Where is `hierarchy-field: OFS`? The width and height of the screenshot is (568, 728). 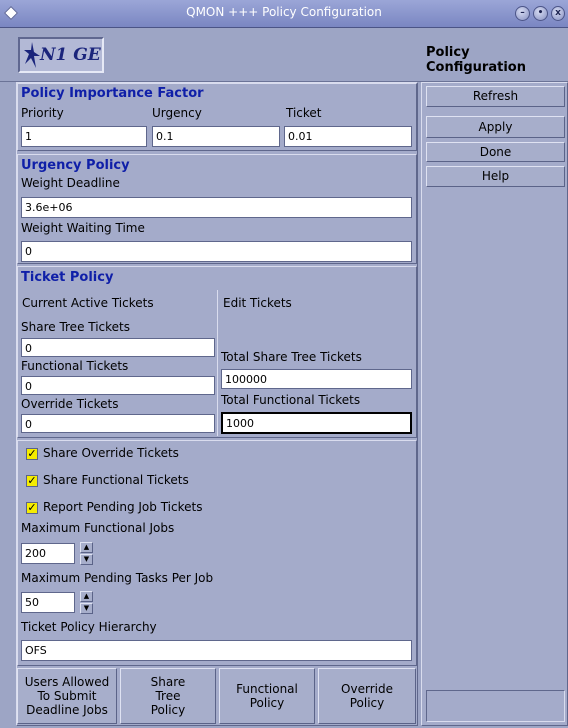 hierarchy-field: OFS is located at coordinates (216, 650).